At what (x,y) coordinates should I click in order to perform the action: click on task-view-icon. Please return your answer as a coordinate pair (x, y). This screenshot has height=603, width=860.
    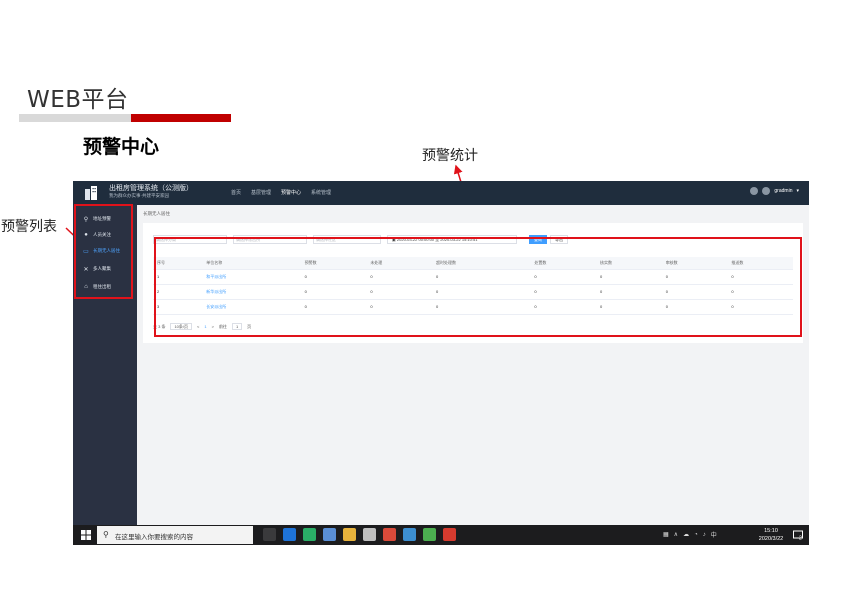
    Looking at the image, I should click on (269, 534).